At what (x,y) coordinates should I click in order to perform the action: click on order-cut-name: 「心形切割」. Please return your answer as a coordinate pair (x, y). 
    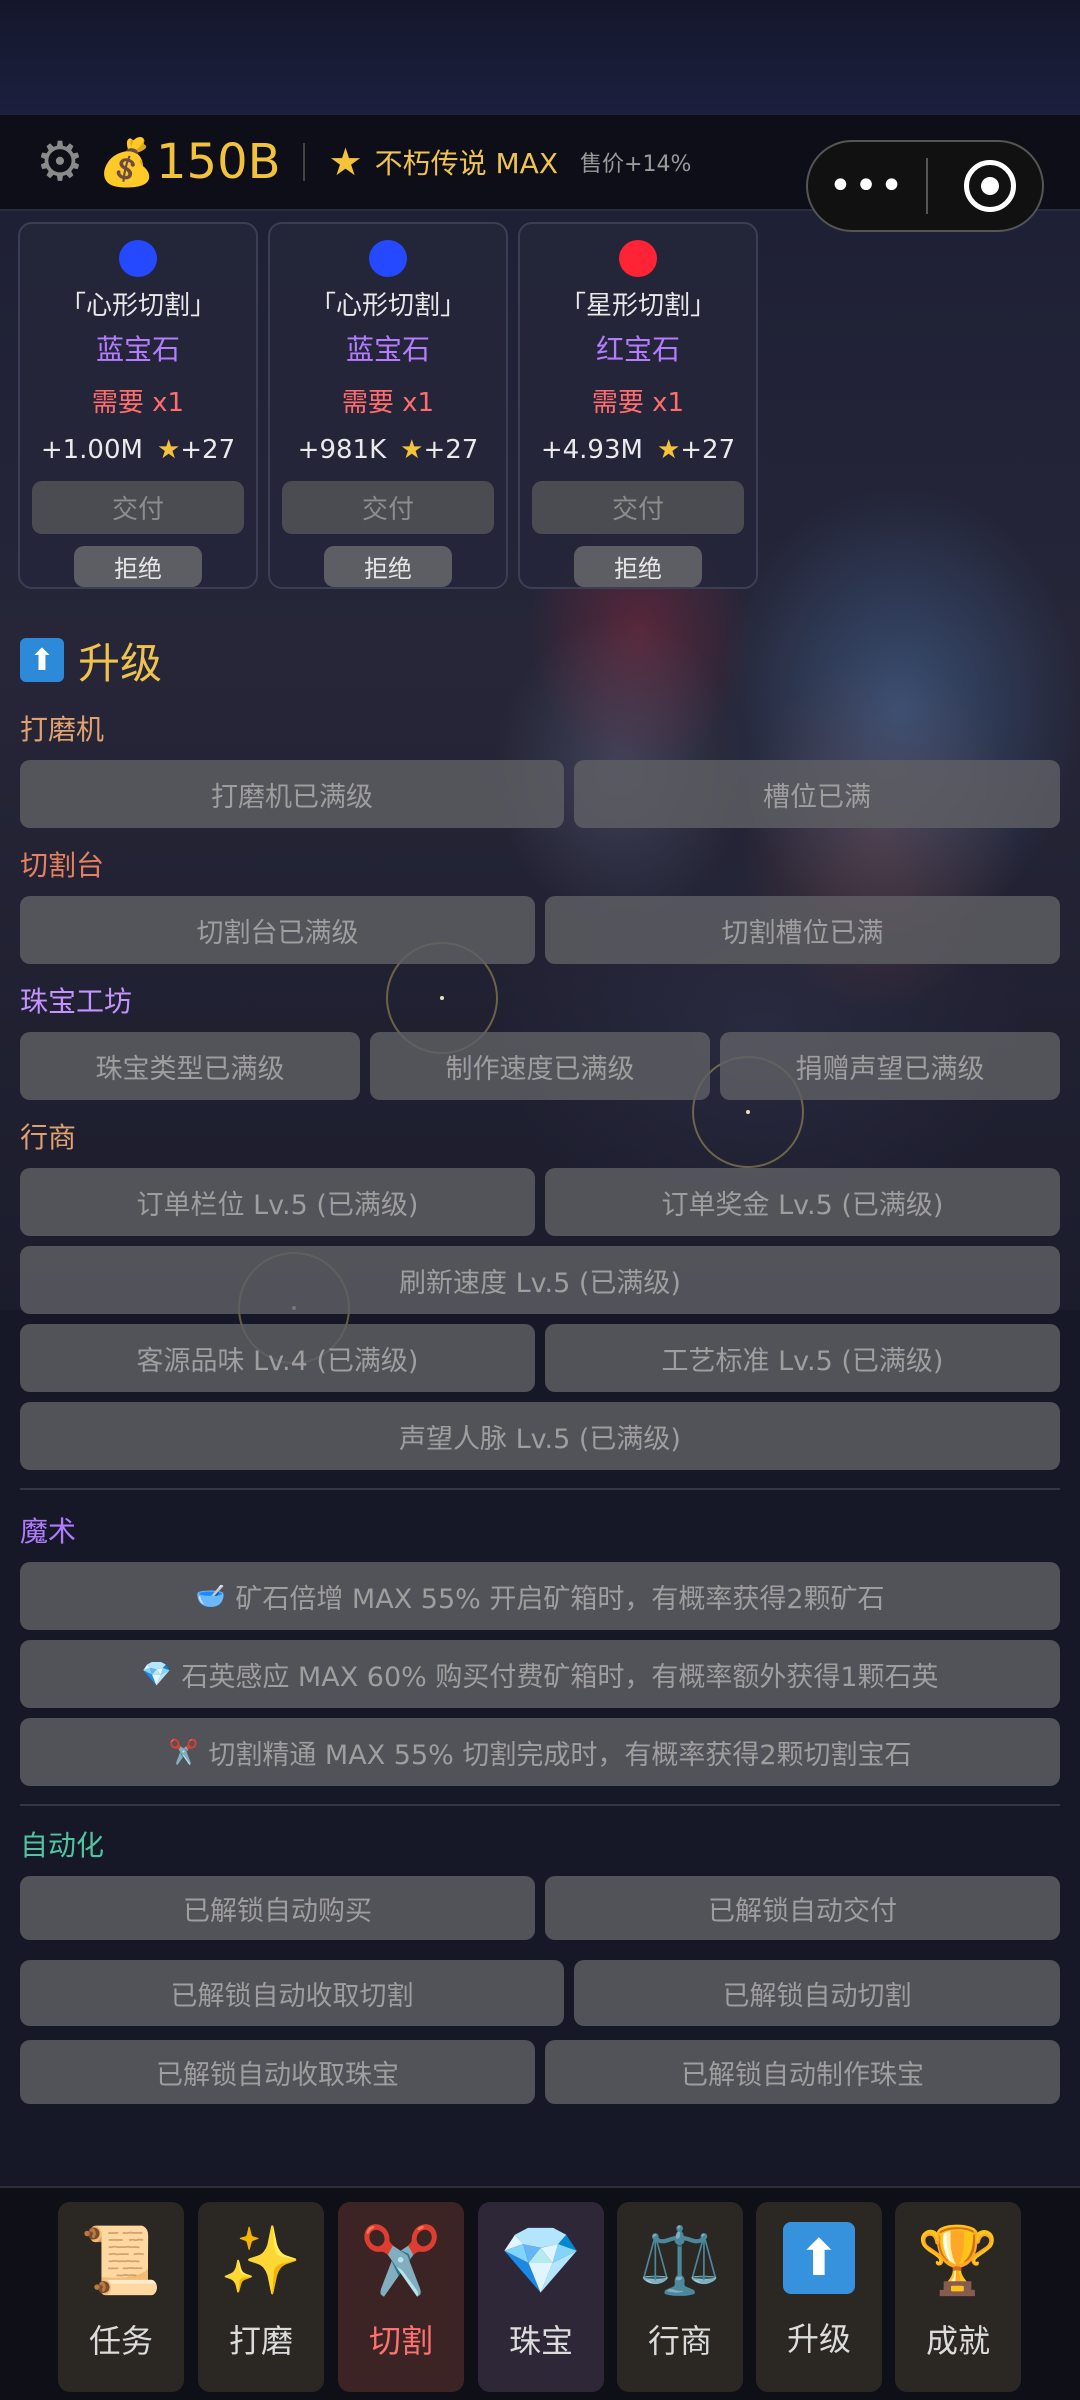
    Looking at the image, I should click on (137, 306).